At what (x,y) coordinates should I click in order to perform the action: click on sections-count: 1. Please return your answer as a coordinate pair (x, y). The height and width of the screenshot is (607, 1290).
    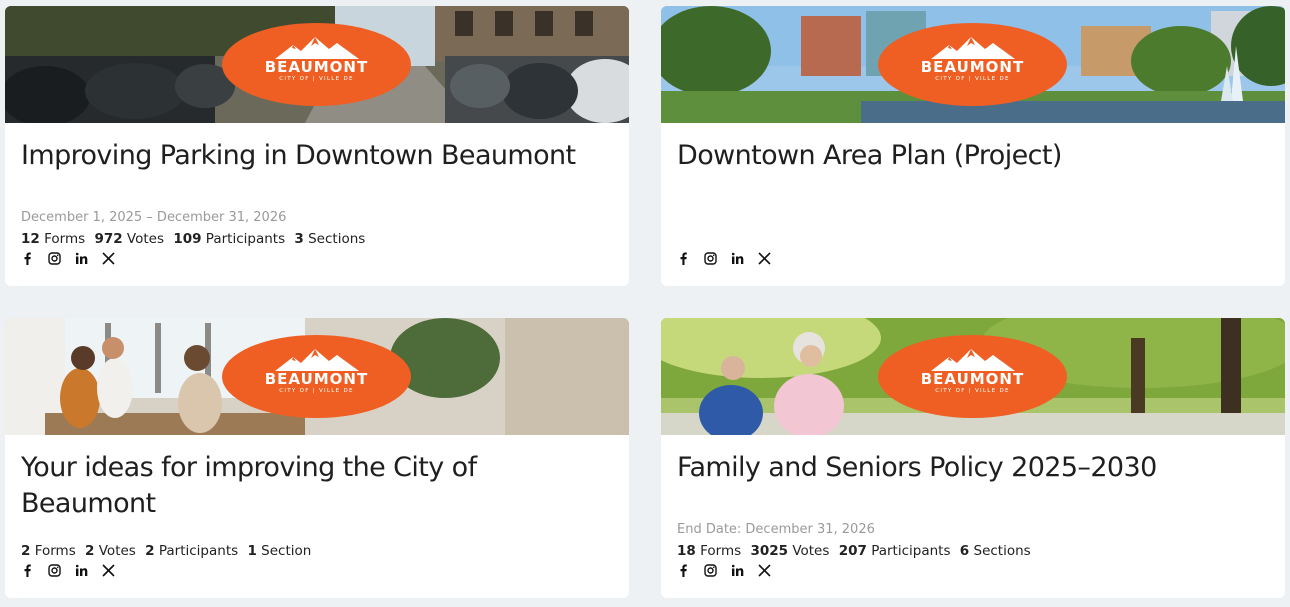
    Looking at the image, I should click on (252, 551).